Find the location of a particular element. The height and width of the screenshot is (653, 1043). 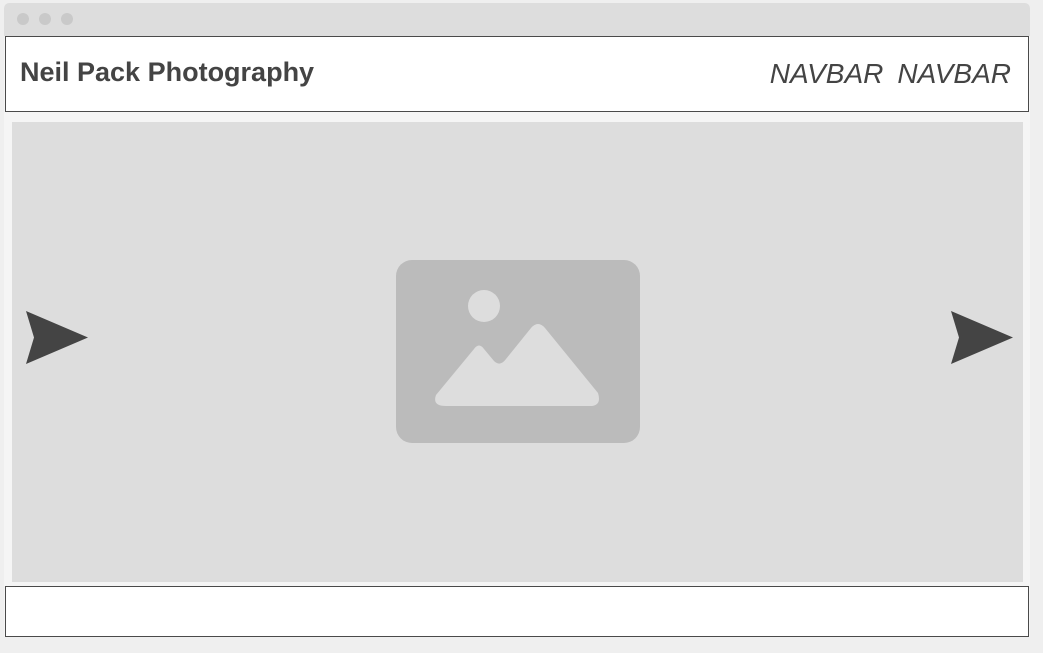

image-placeholder-icon is located at coordinates (518, 351).